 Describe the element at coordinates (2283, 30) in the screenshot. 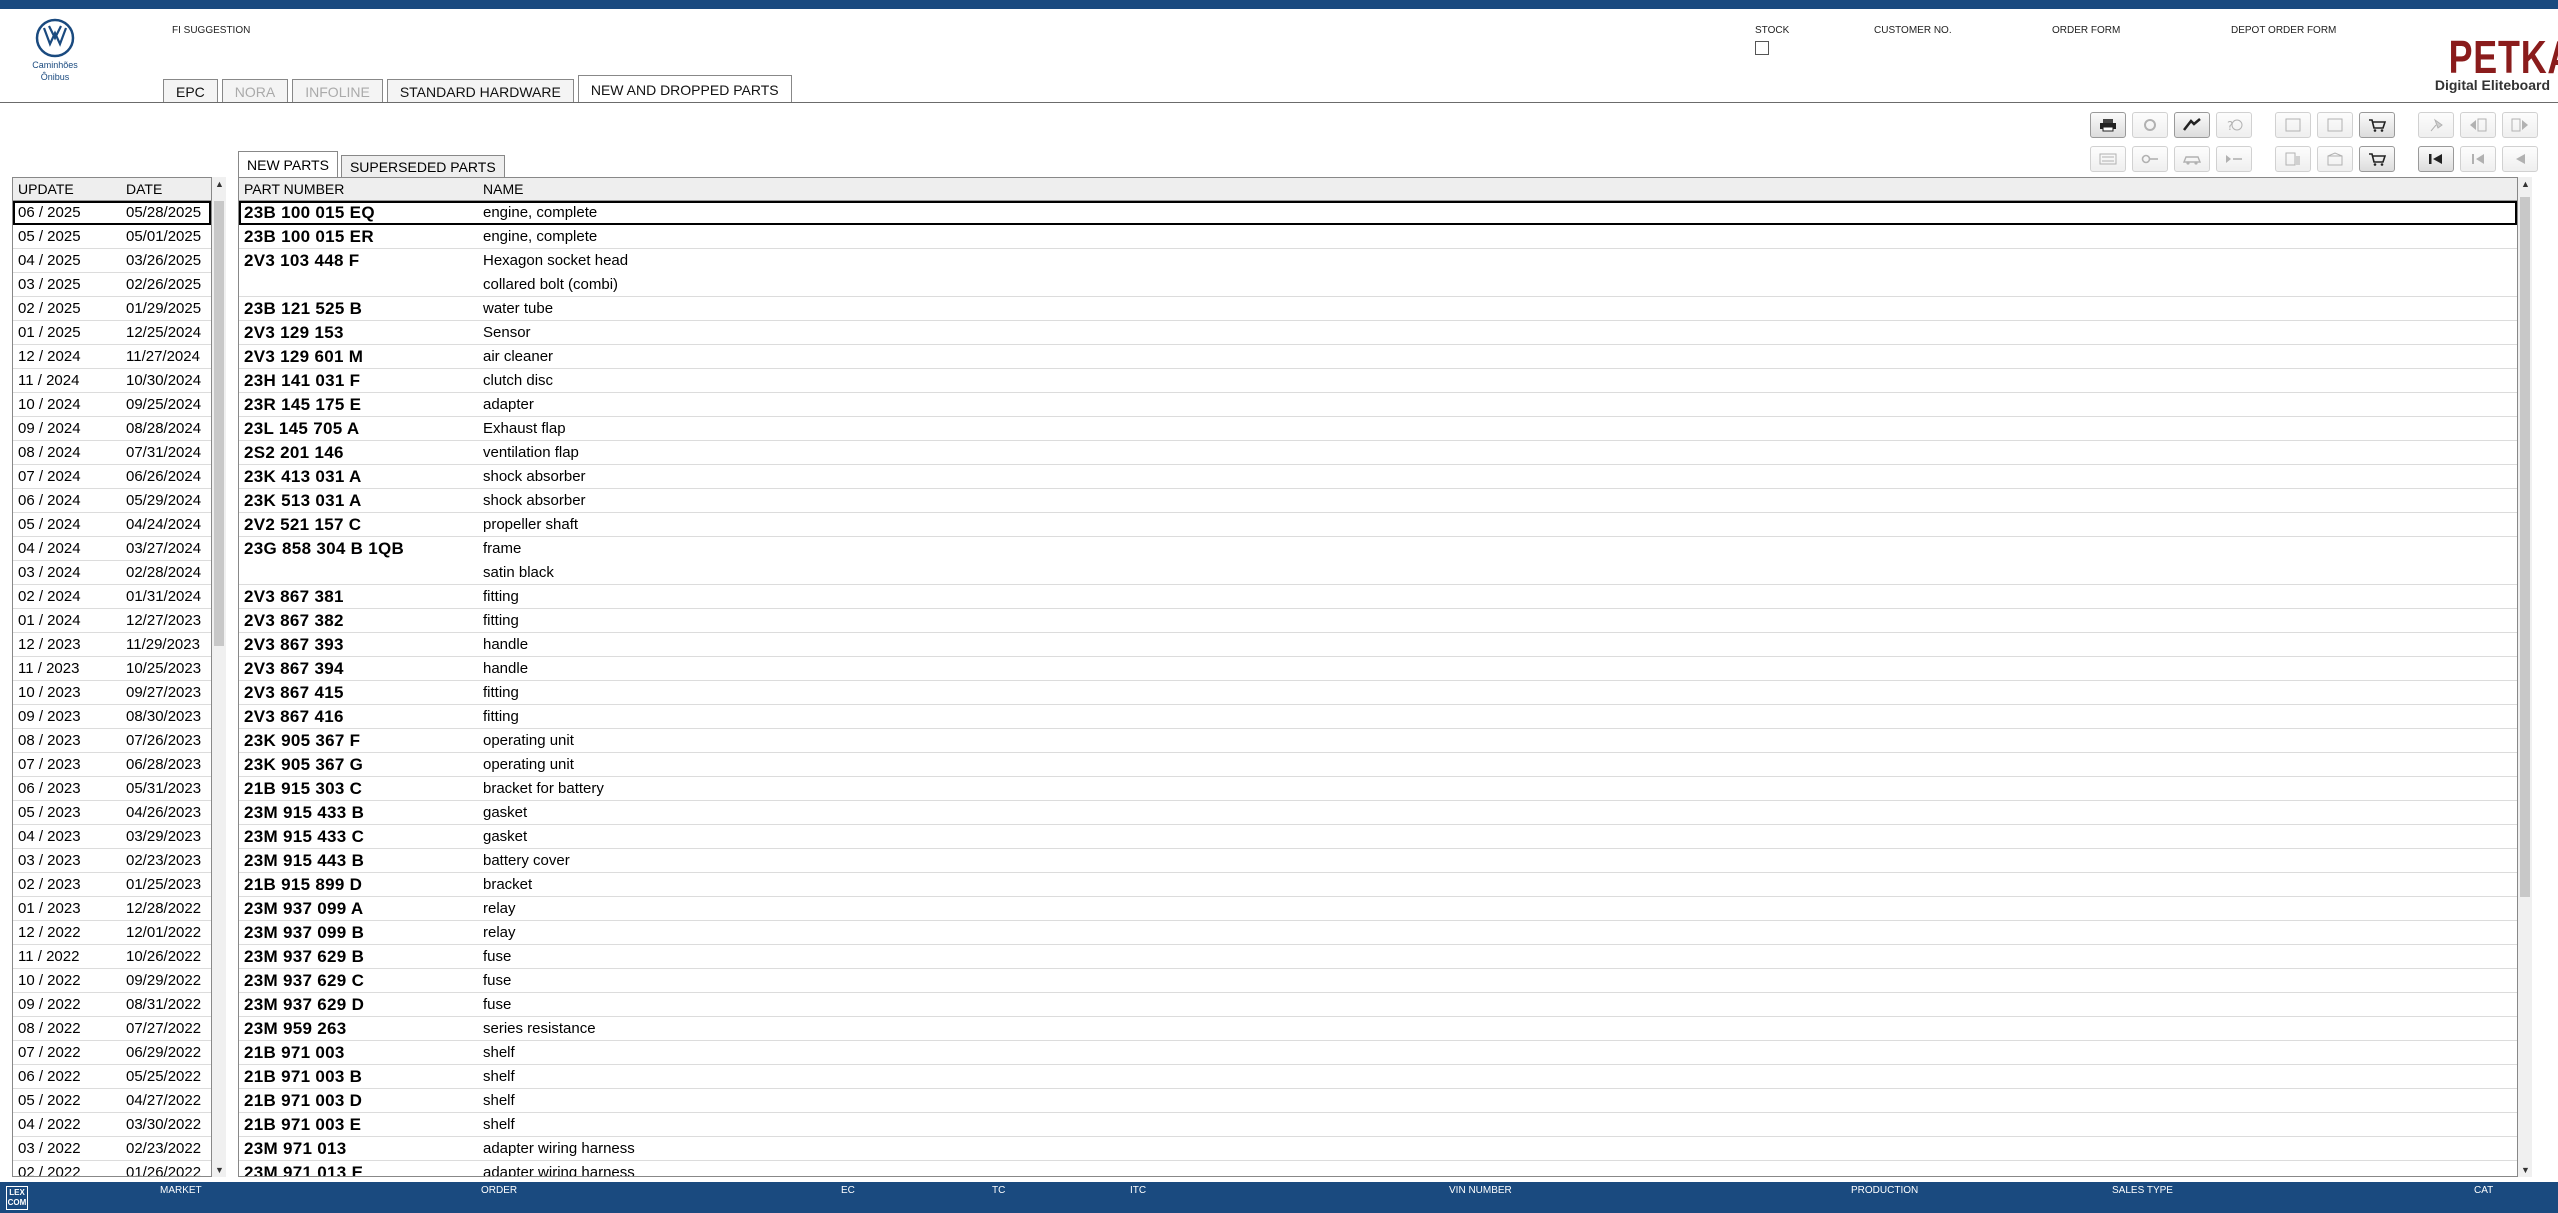

I see `depot-order-form-label: DEPOT ORDER FORM` at that location.